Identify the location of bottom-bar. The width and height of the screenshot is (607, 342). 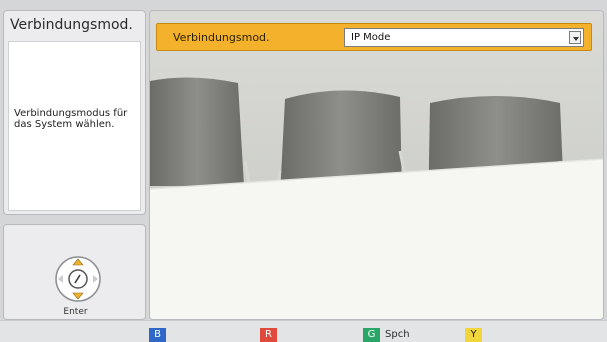
(303, 331).